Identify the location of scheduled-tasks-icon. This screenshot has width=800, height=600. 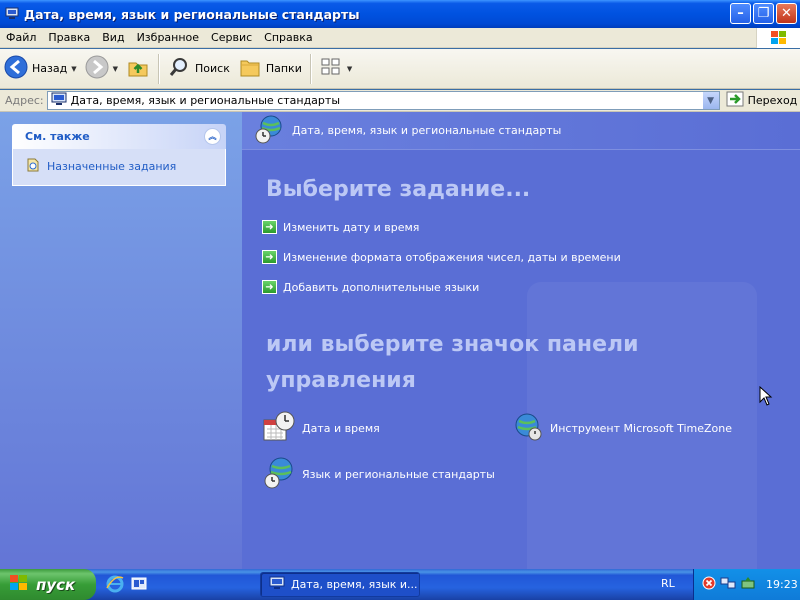
(33, 166).